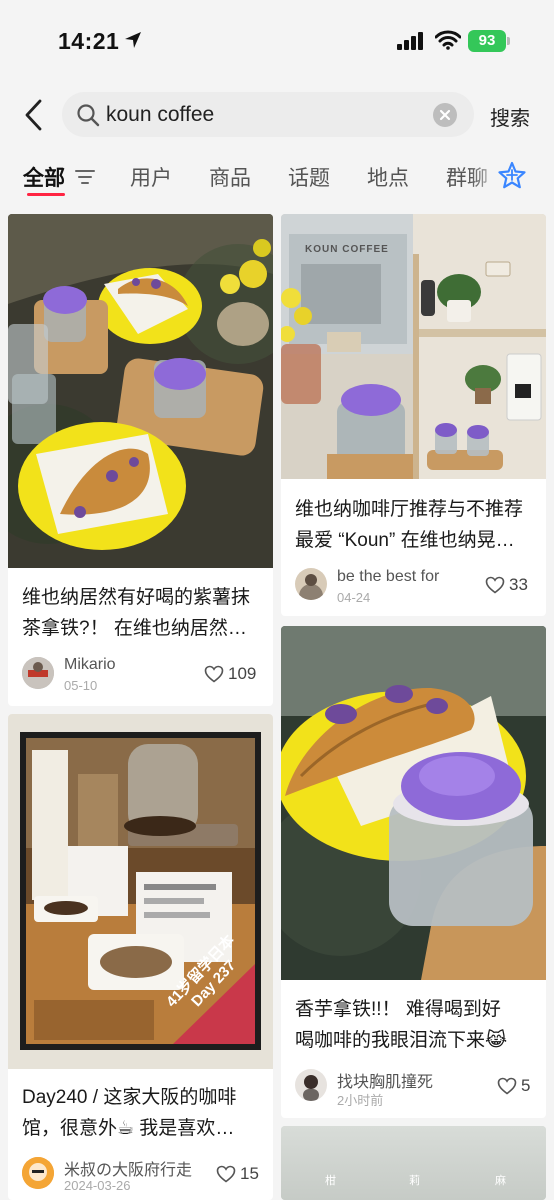 Image resolution: width=554 pixels, height=1200 pixels. I want to click on active-tab-indicator, so click(46, 194).